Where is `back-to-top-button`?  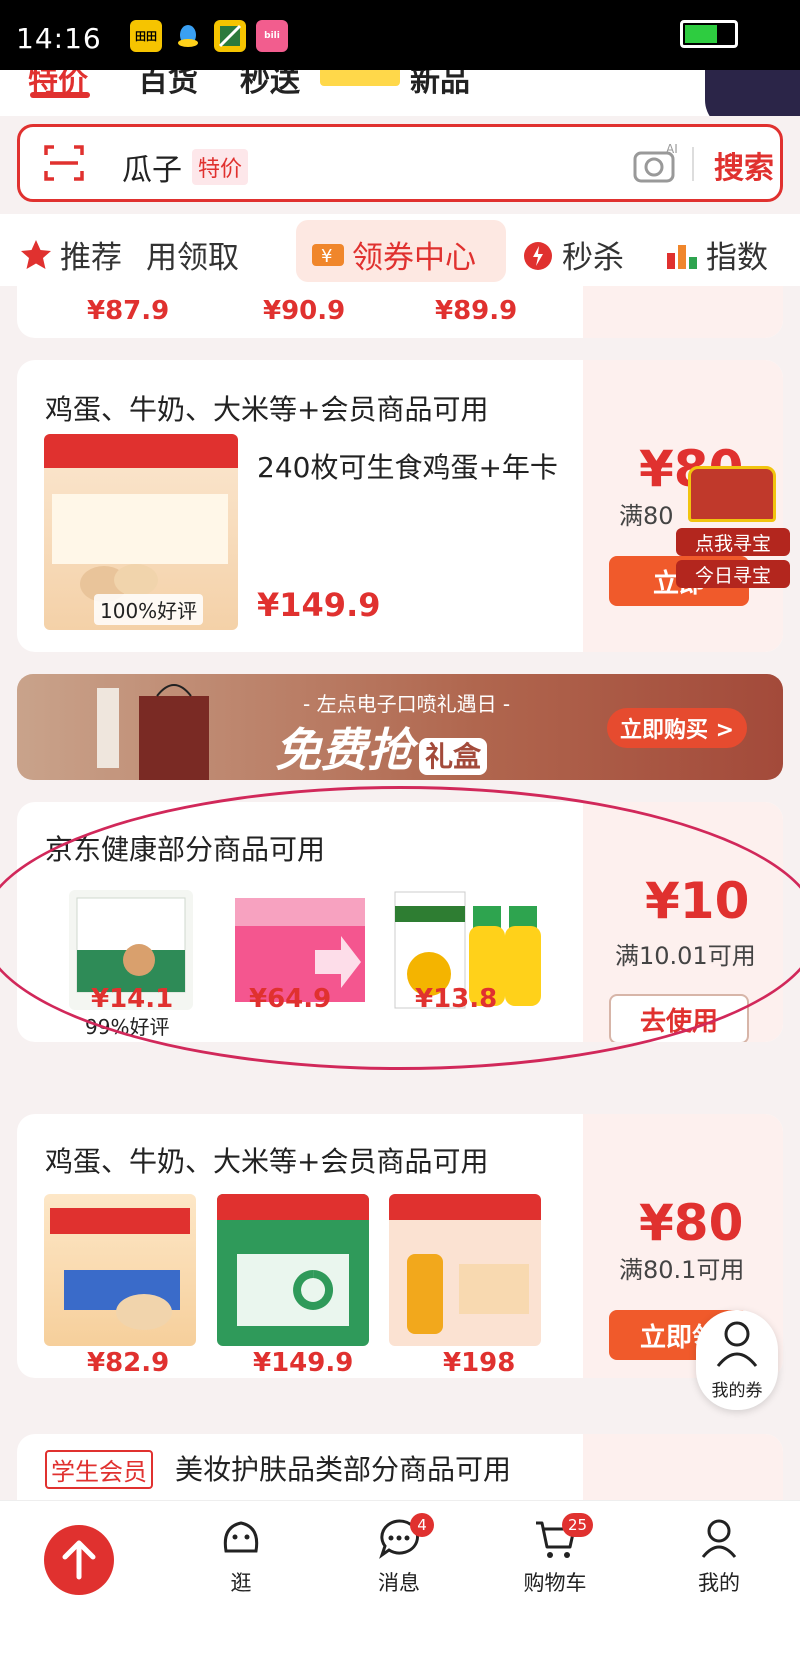
back-to-top-button is located at coordinates (79, 1560).